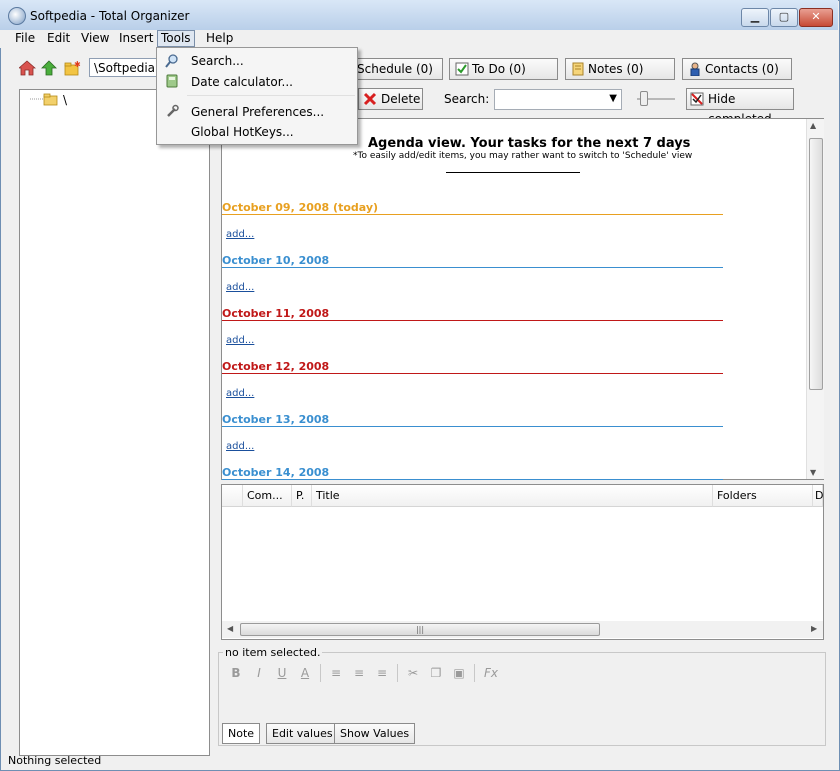  Describe the element at coordinates (513, 172) in the screenshot. I see `agenda-title-divider` at that location.